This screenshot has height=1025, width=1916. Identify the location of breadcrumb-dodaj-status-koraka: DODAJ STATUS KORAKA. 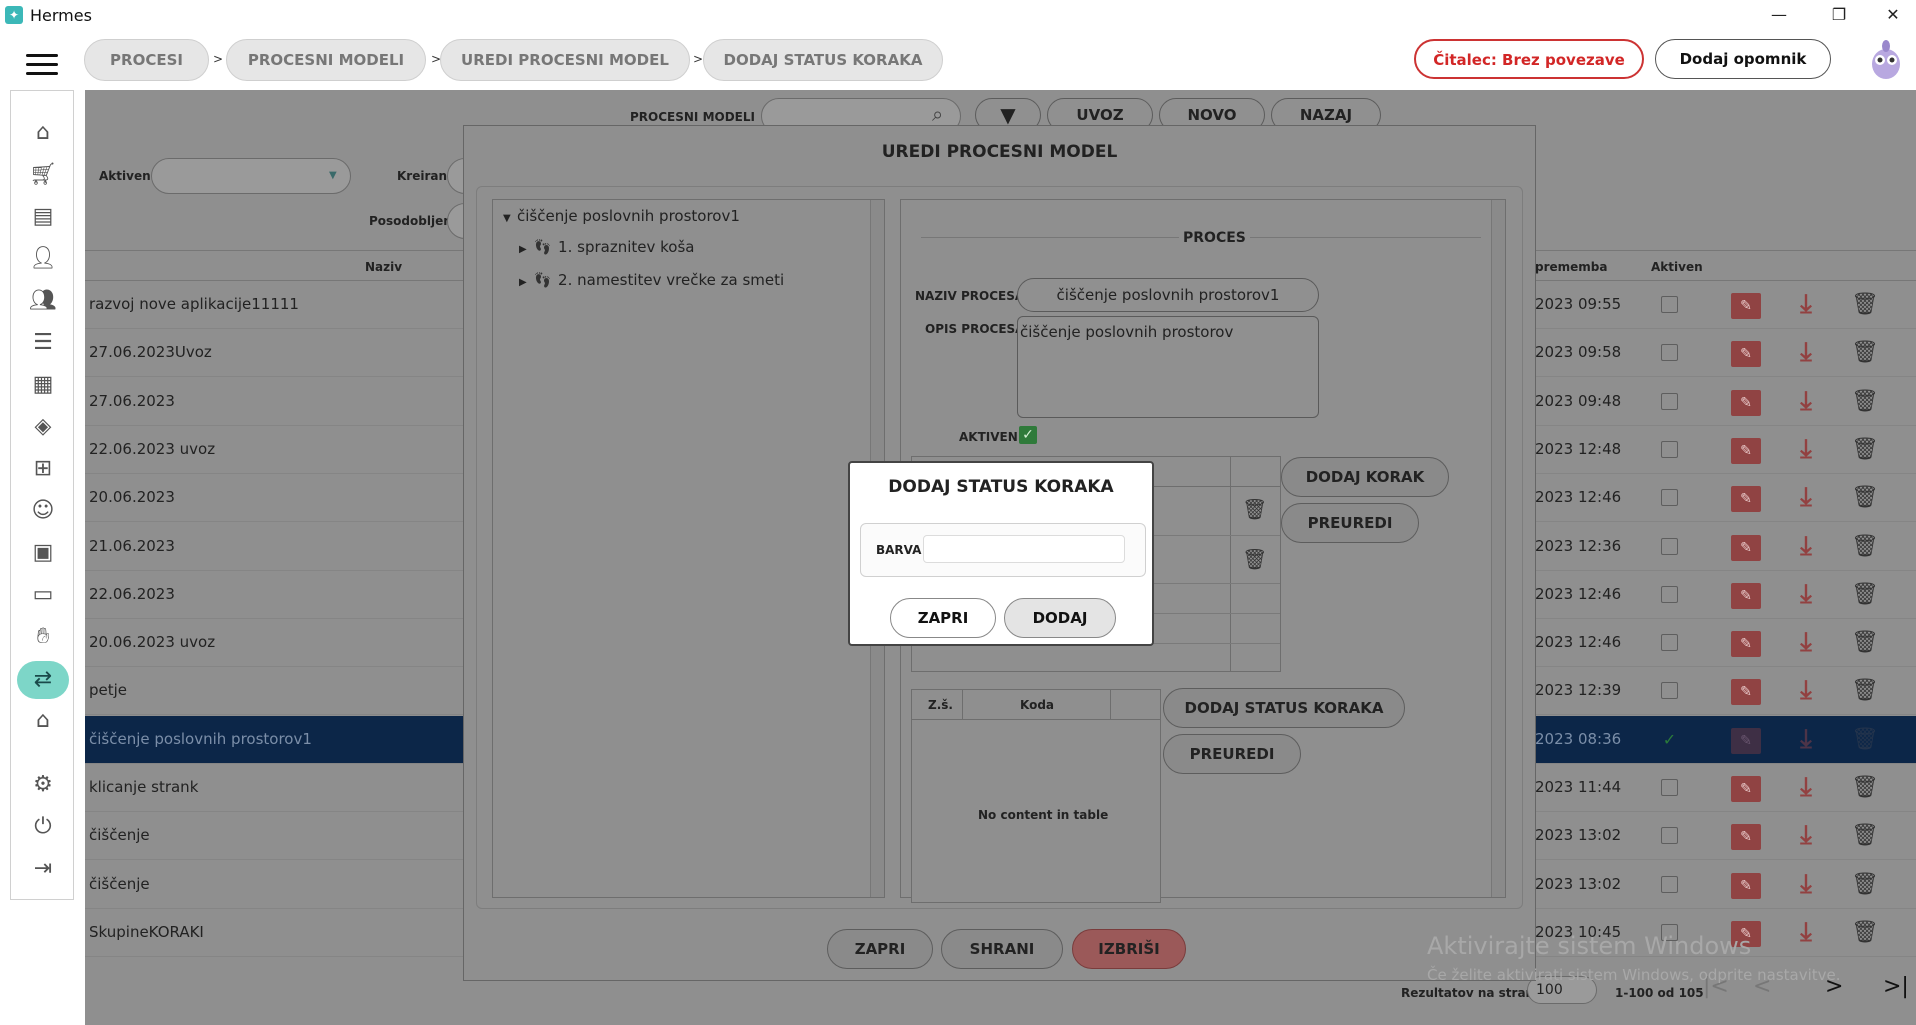
(823, 60).